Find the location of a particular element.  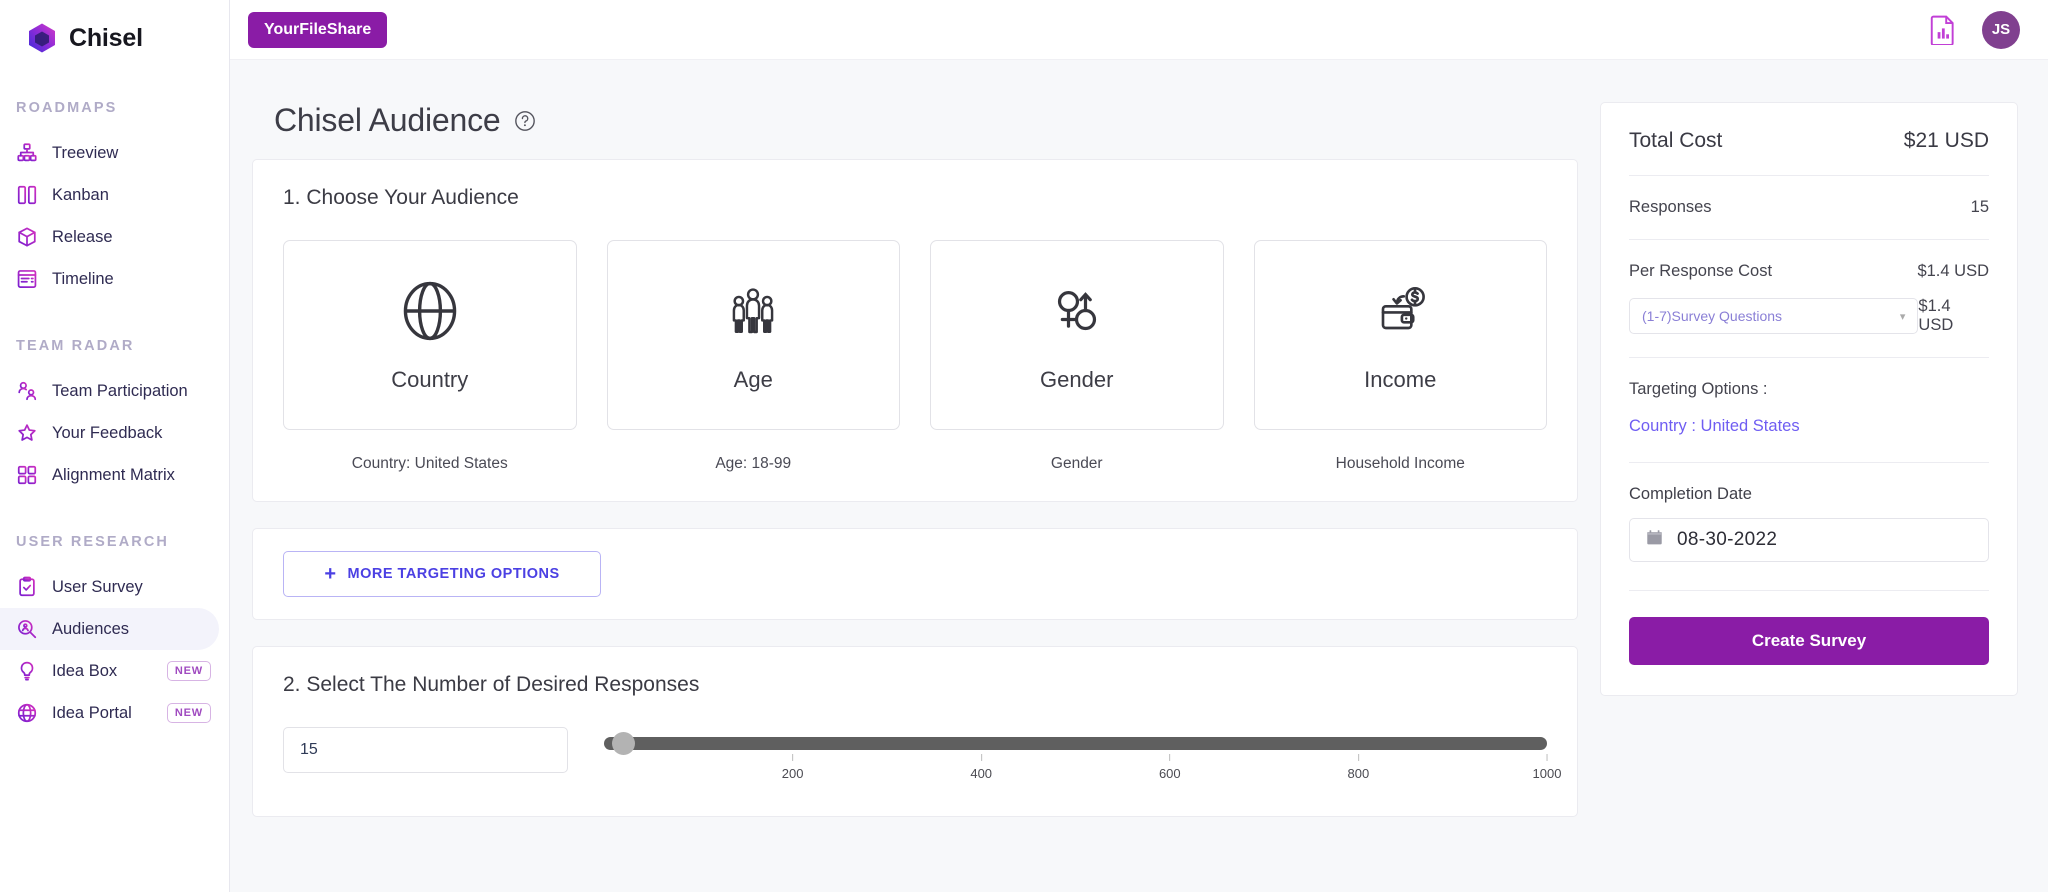

survey-questions-price: $1.4 USD is located at coordinates (1936, 315).